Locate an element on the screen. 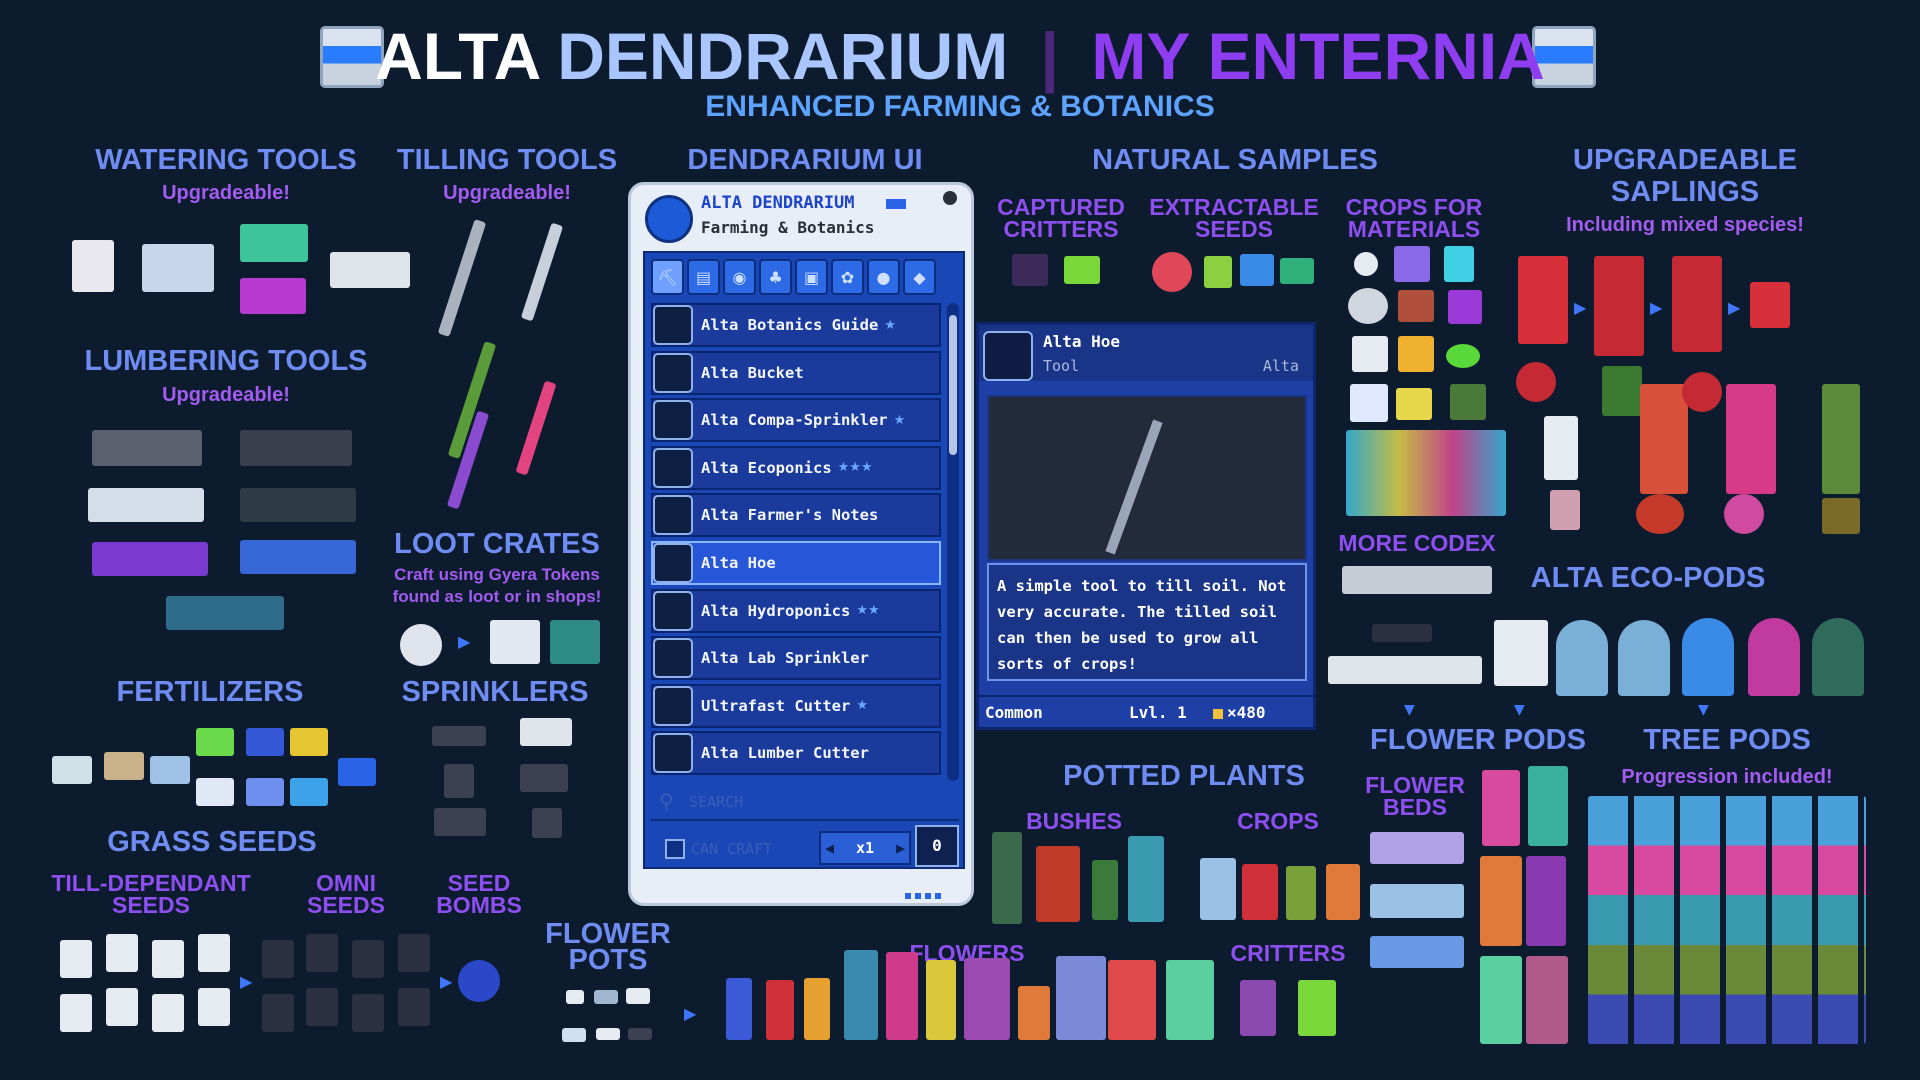  eco-pod-bench-icon is located at coordinates (1405, 670).